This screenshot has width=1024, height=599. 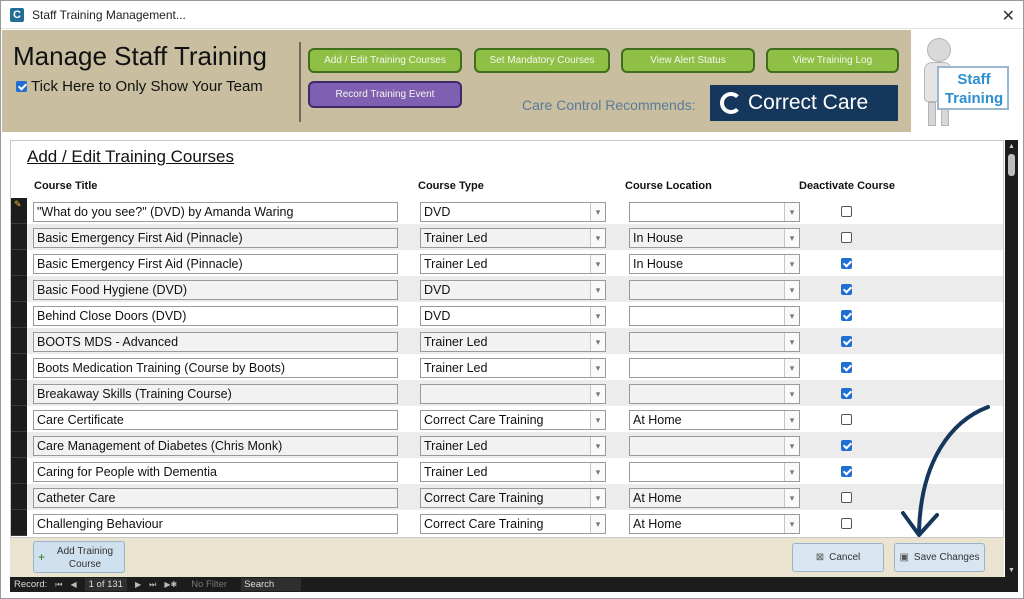 What do you see at coordinates (832, 60) in the screenshot?
I see `view-training-log-button: View Training Log` at bounding box center [832, 60].